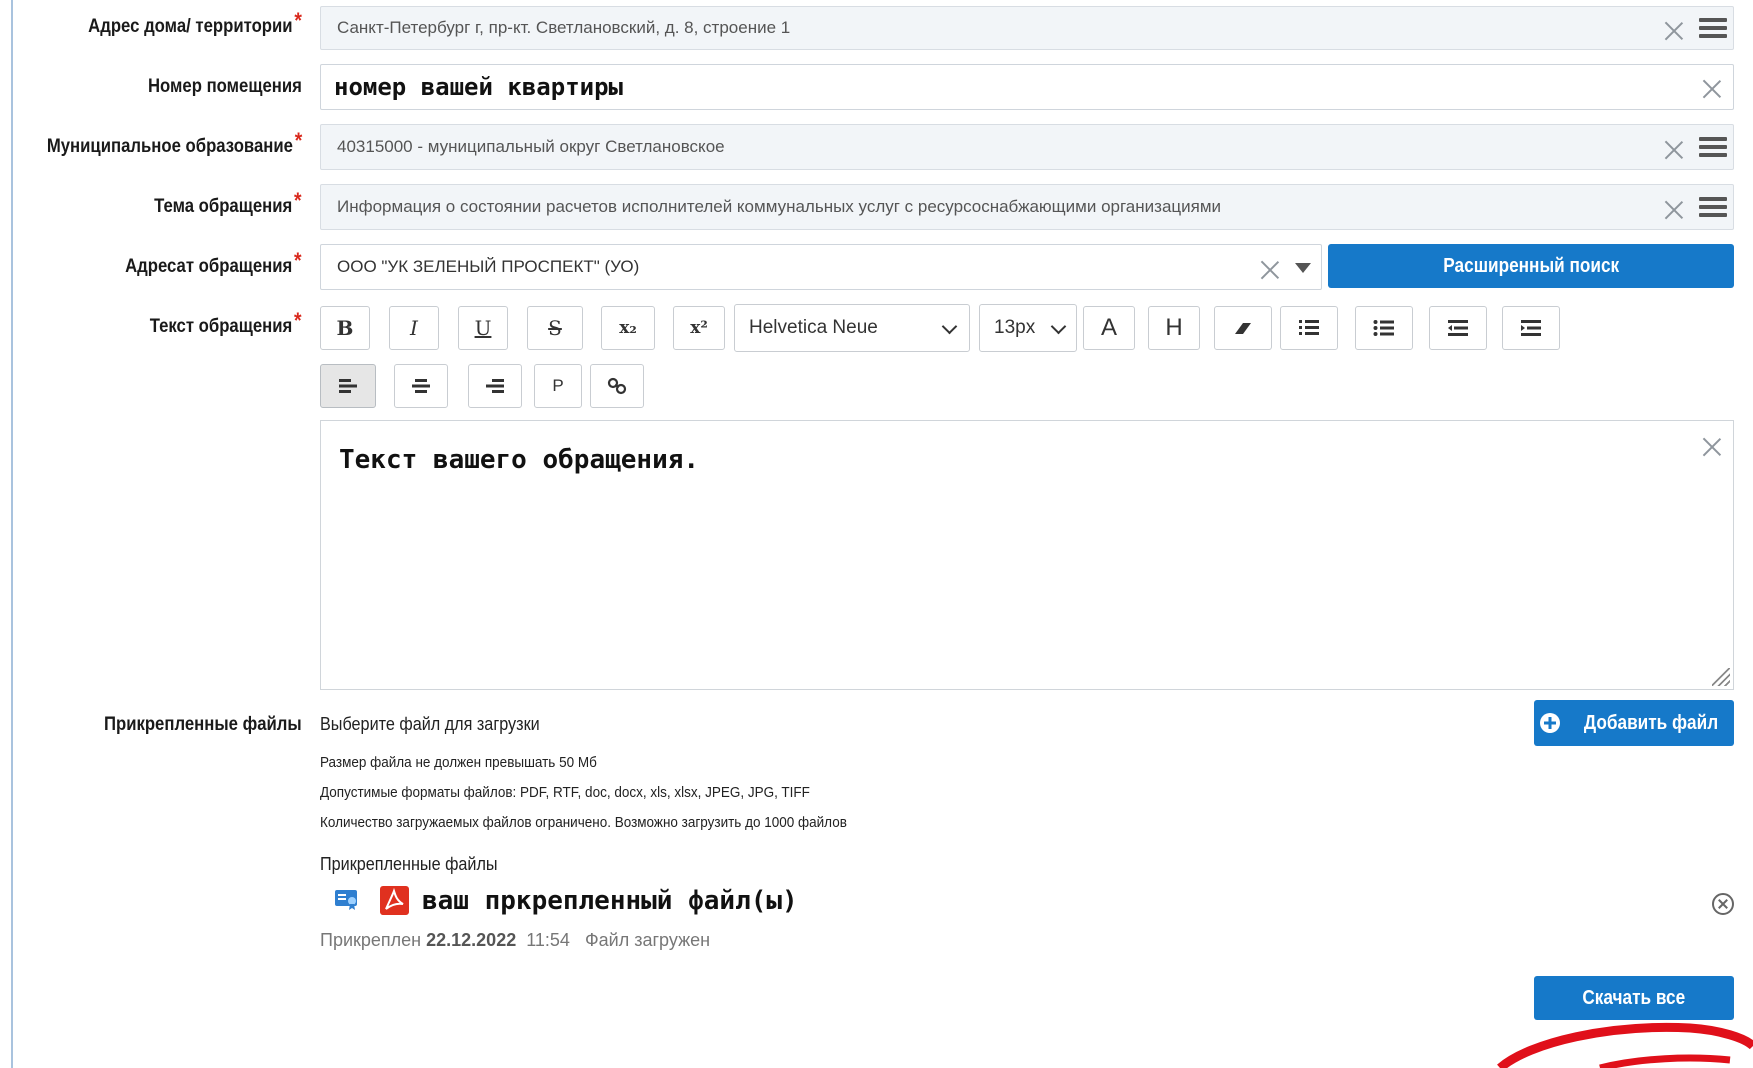 Image resolution: width=1753 pixels, height=1068 pixels. I want to click on paragraph-button: P, so click(558, 386).